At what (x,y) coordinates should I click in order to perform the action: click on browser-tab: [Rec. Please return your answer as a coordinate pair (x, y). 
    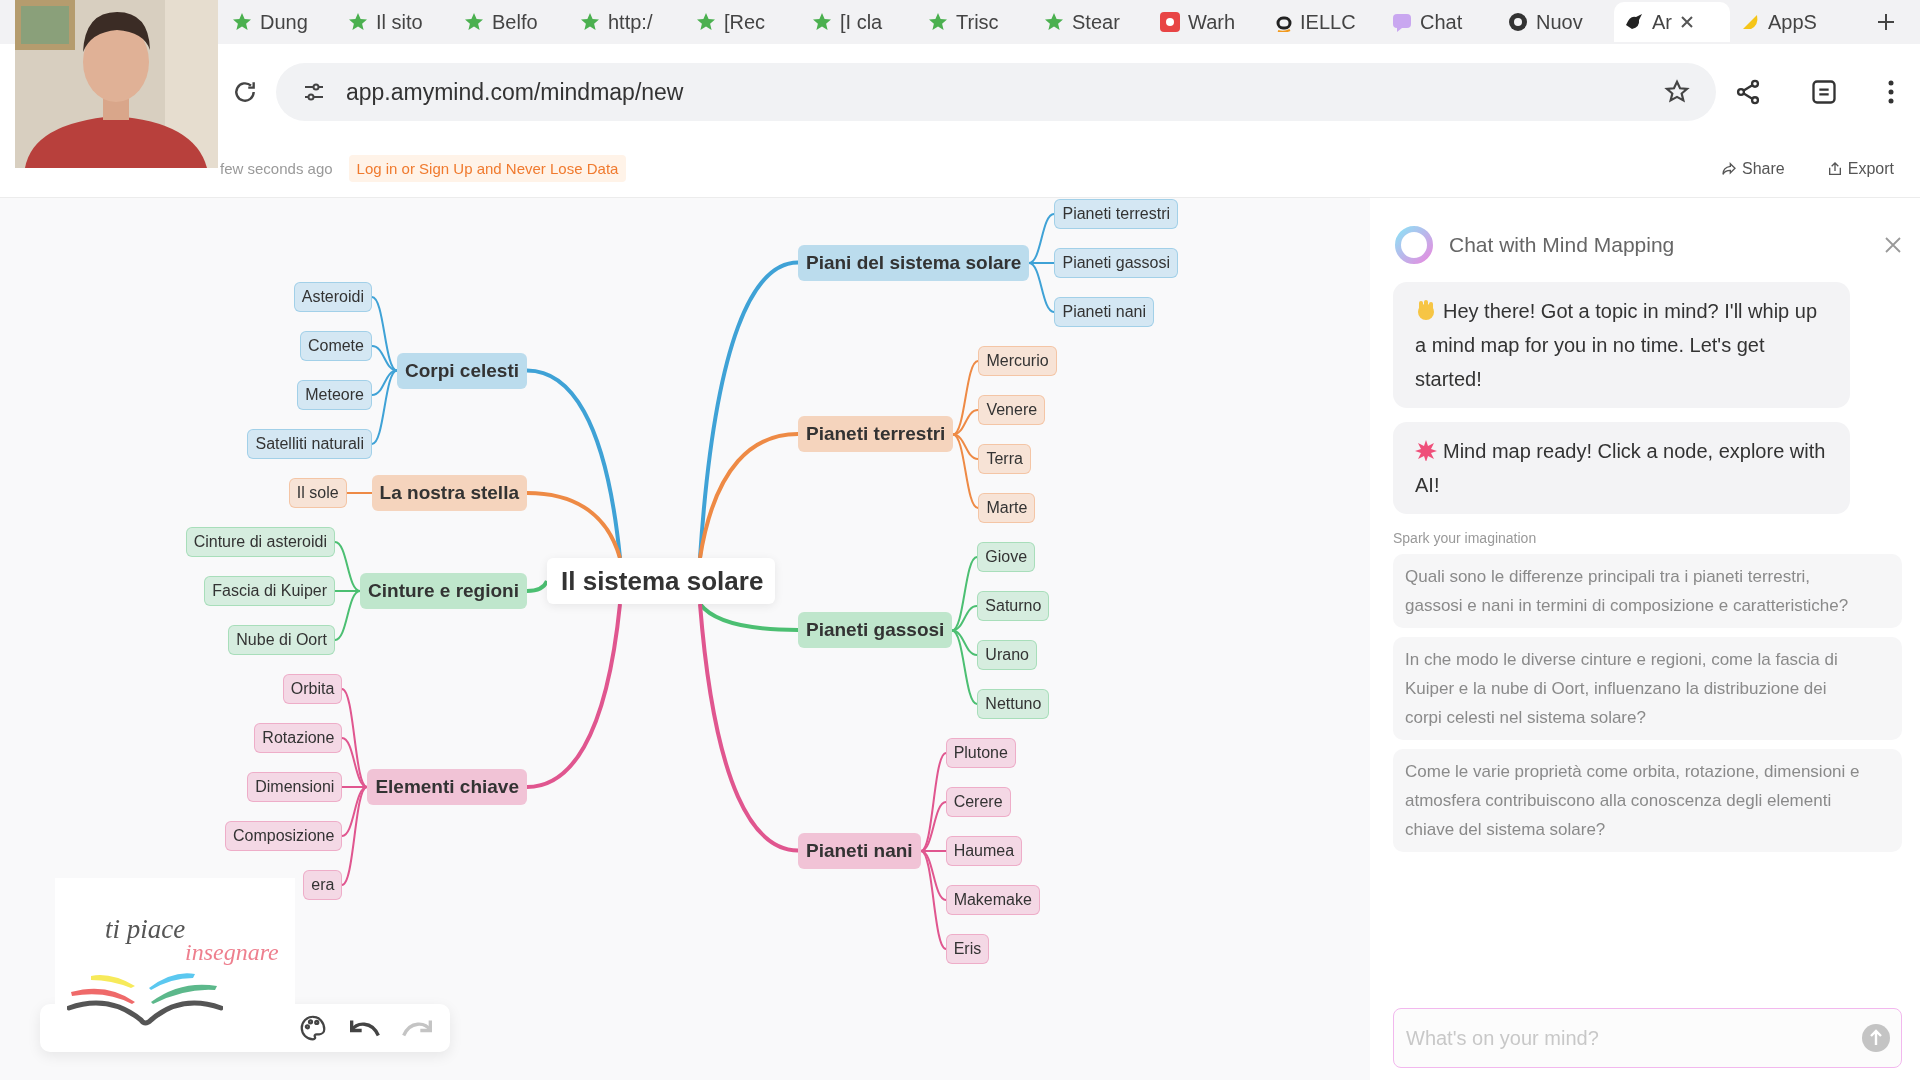
    Looking at the image, I should click on (744, 22).